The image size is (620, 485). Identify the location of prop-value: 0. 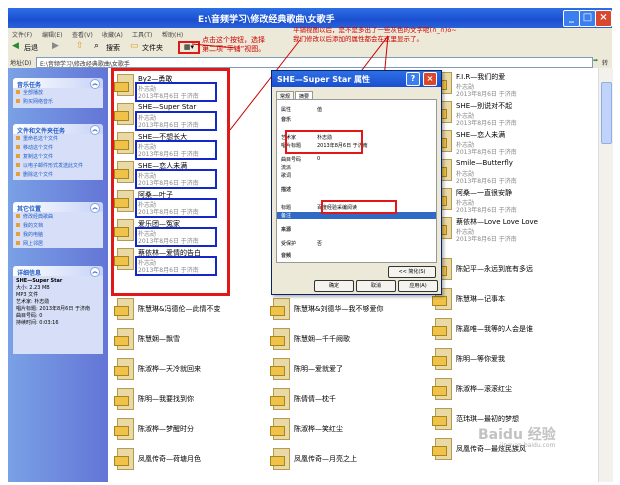
(319, 159).